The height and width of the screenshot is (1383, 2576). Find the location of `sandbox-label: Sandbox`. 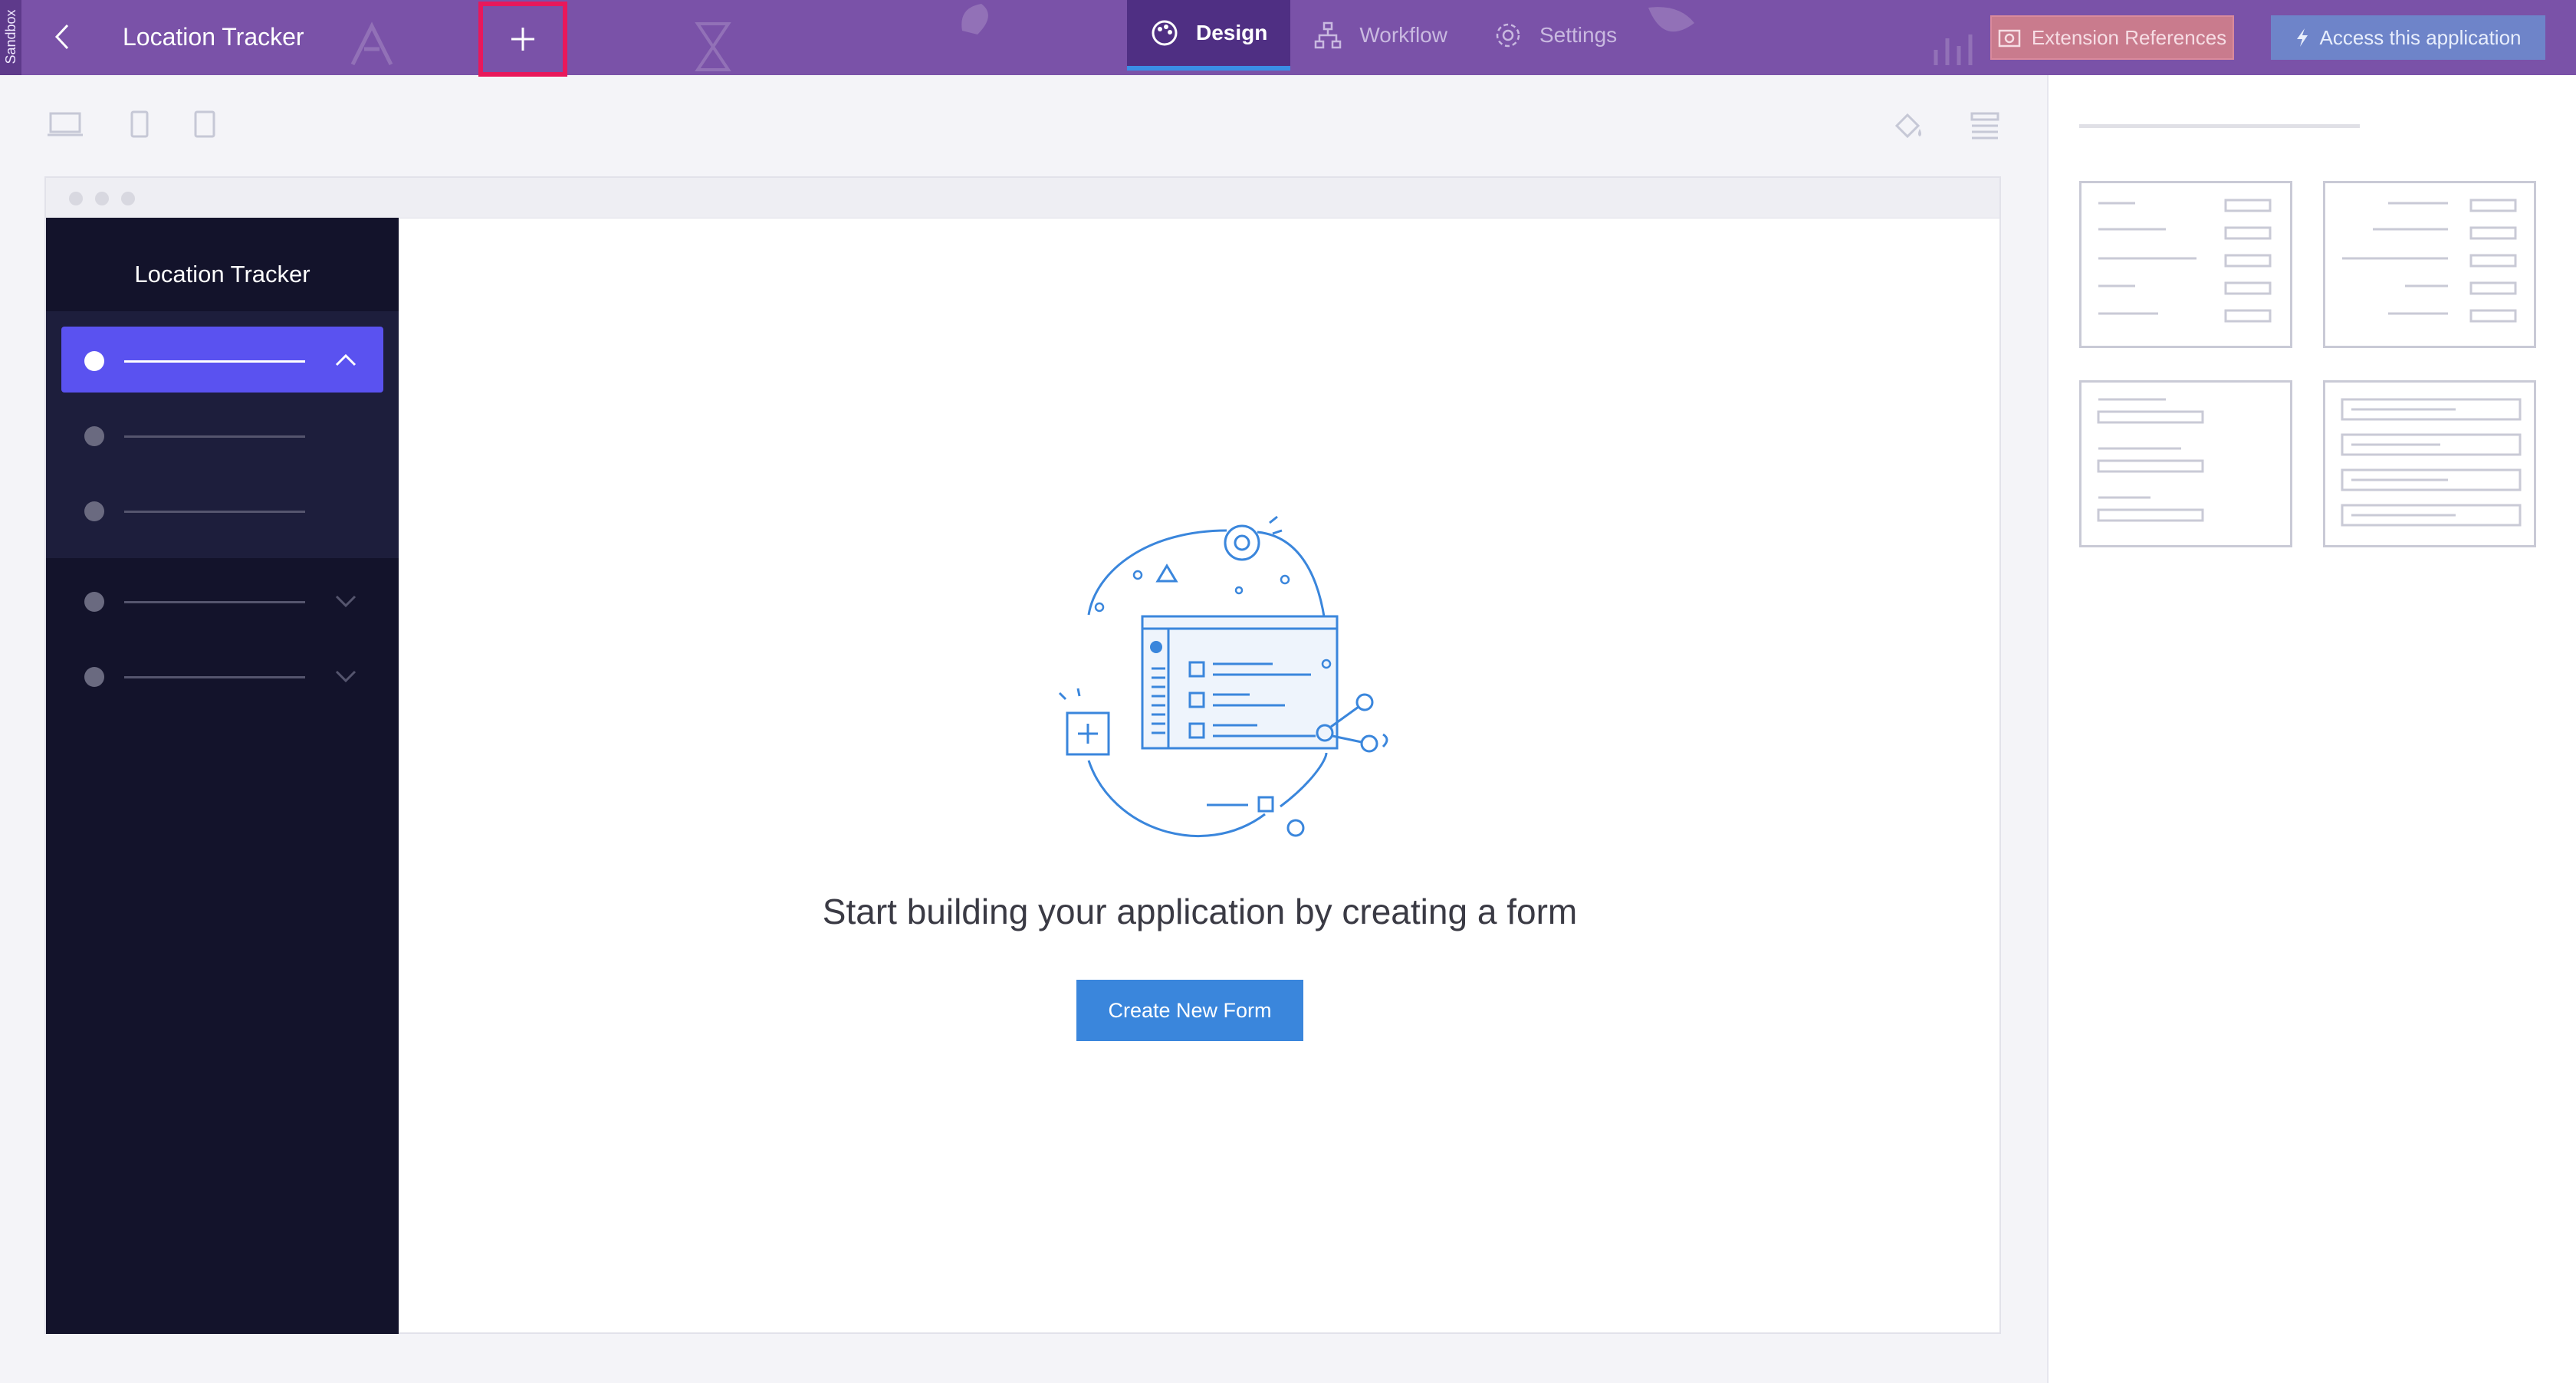

sandbox-label: Sandbox is located at coordinates (10, 36).